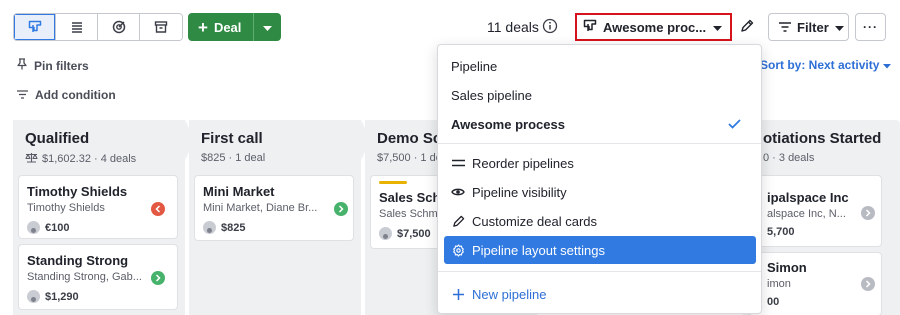 The image size is (900, 315). Describe the element at coordinates (787, 267) in the screenshot. I see `deal-title: Simon` at that location.